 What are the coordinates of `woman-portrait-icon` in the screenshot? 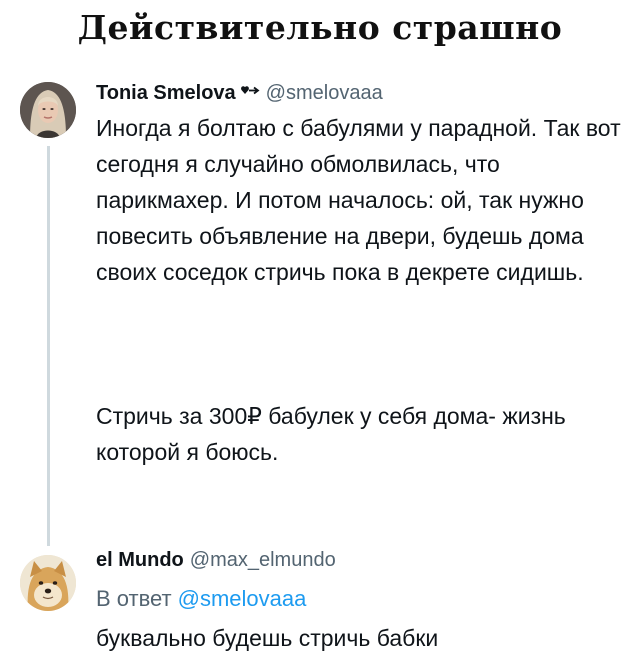 It's located at (48, 110).